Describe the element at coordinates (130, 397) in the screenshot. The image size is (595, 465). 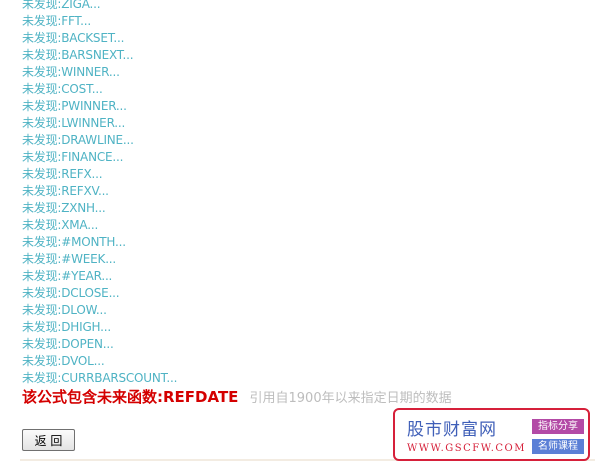
I see `warning-label: 该公式包含未来函数:REFDATE` at that location.